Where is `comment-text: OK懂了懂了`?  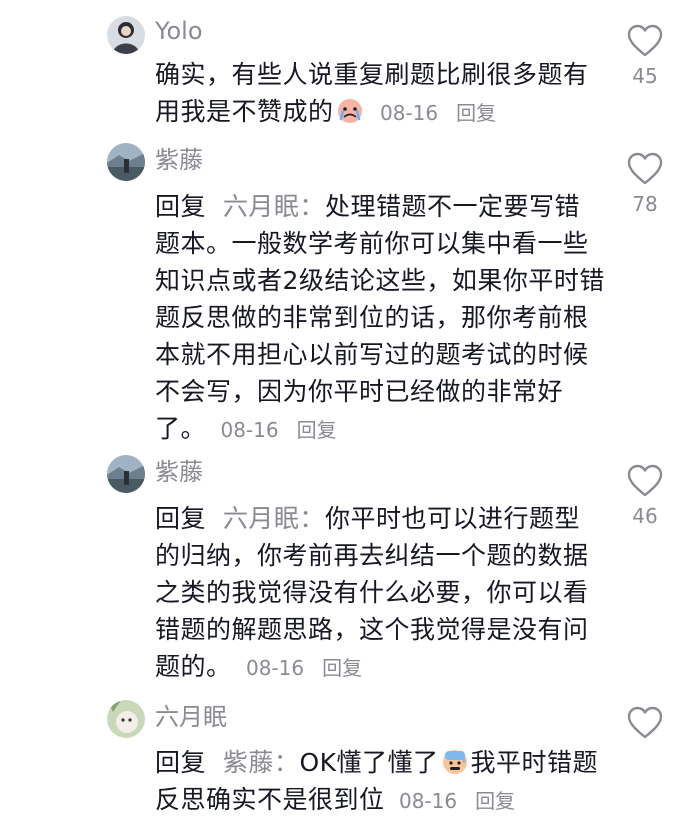
comment-text: OK懂了懂了 is located at coordinates (369, 762).